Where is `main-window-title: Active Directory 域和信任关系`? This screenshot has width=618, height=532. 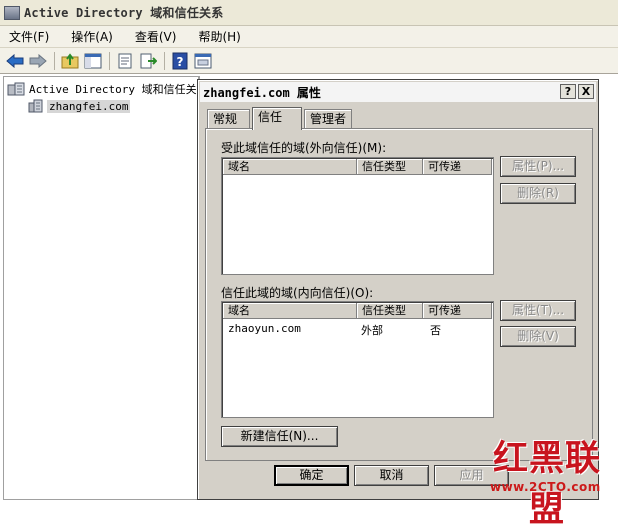 main-window-title: Active Directory 域和信任关系 is located at coordinates (124, 13).